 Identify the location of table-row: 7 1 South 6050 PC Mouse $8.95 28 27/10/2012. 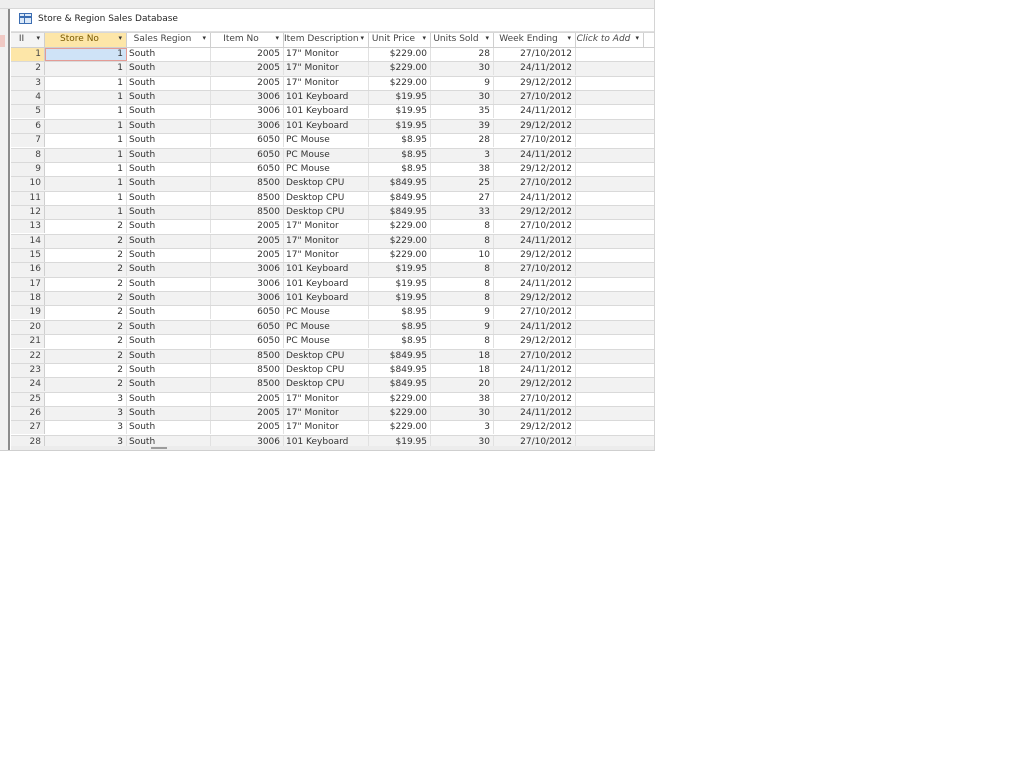
(332, 141).